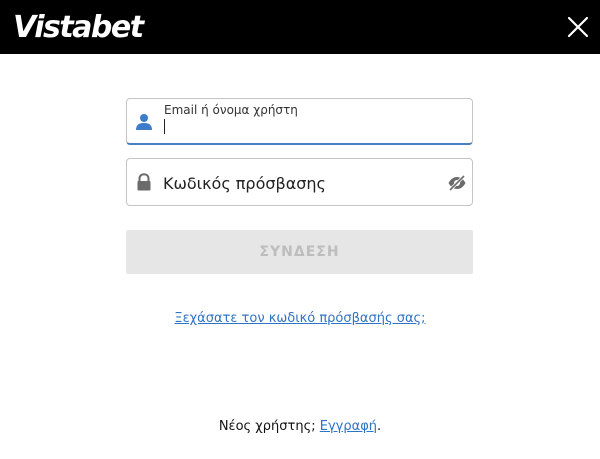 The width and height of the screenshot is (600, 459). I want to click on email-input, so click(308, 128).